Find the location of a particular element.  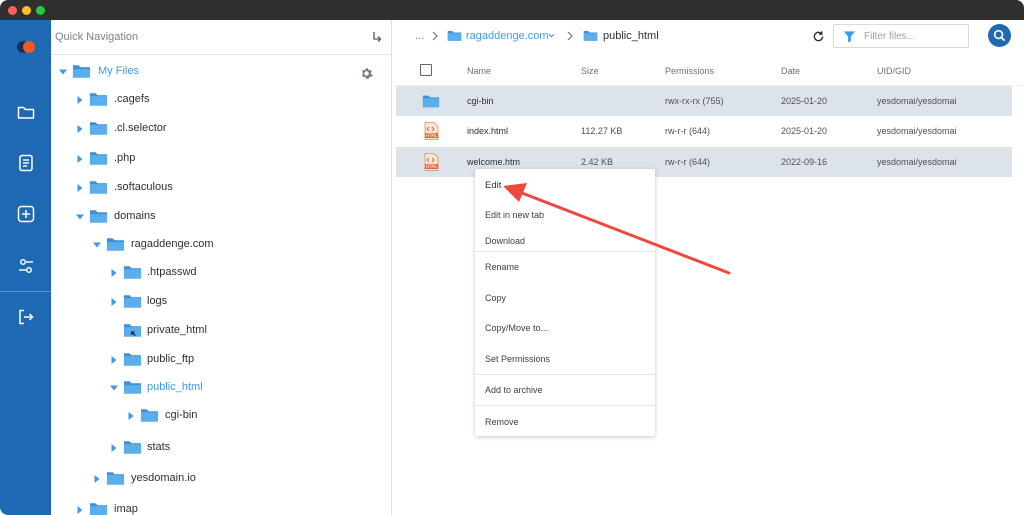

plus-square-icon is located at coordinates (26, 214).